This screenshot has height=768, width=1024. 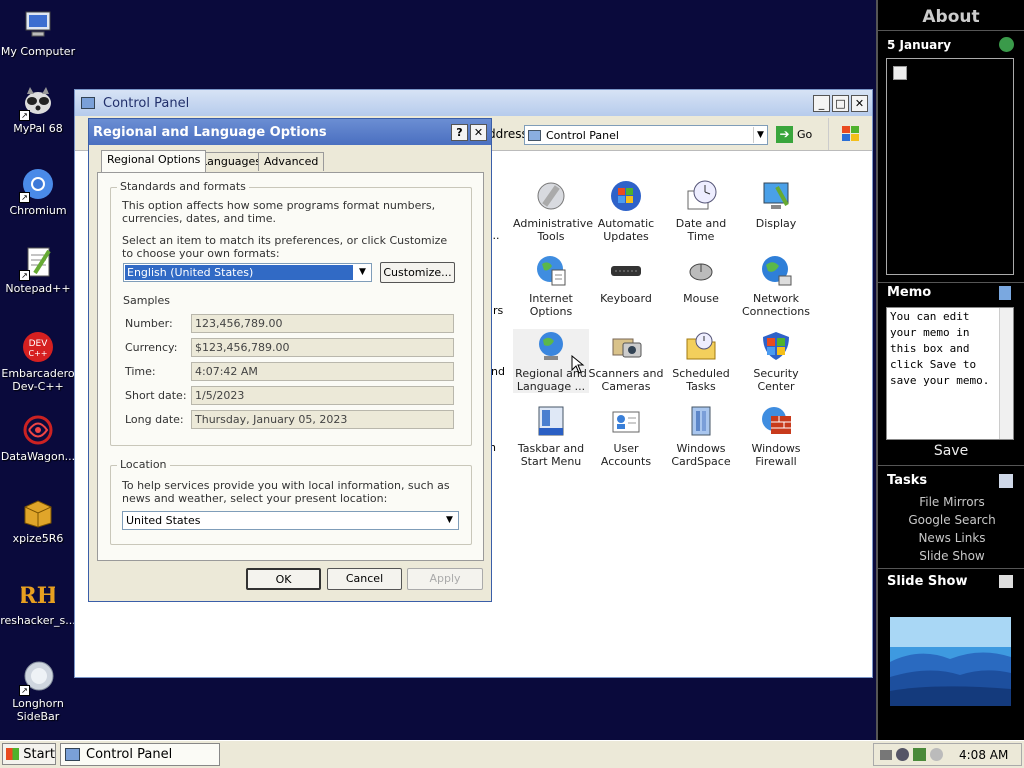 I want to click on desktop-icon-devcpp: DEV C++ Embarcadero Dev-C++, so click(x=38, y=361).